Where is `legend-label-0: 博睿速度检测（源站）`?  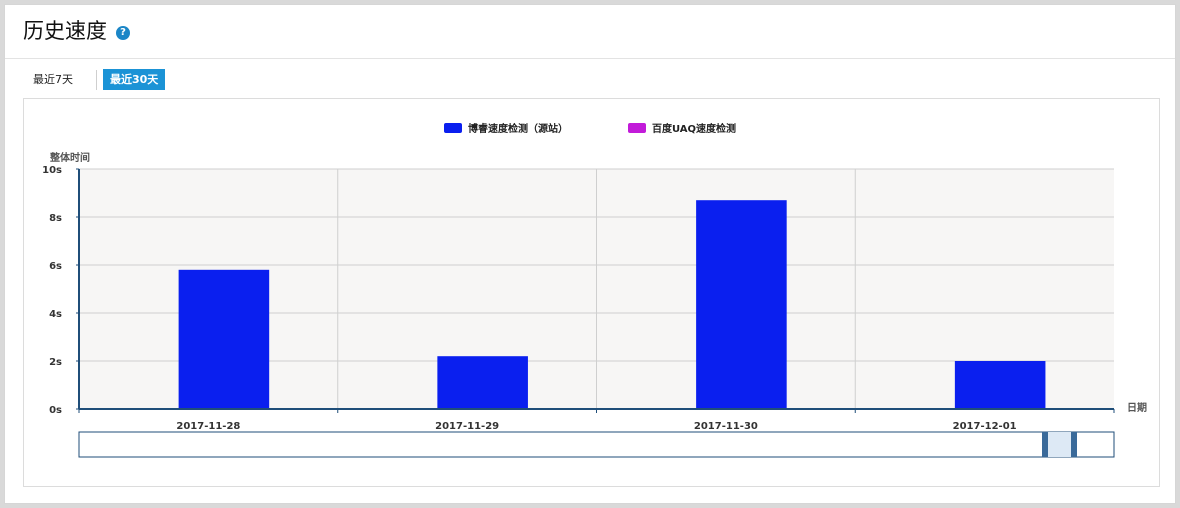 legend-label-0: 博睿速度检测（源站） is located at coordinates (518, 128).